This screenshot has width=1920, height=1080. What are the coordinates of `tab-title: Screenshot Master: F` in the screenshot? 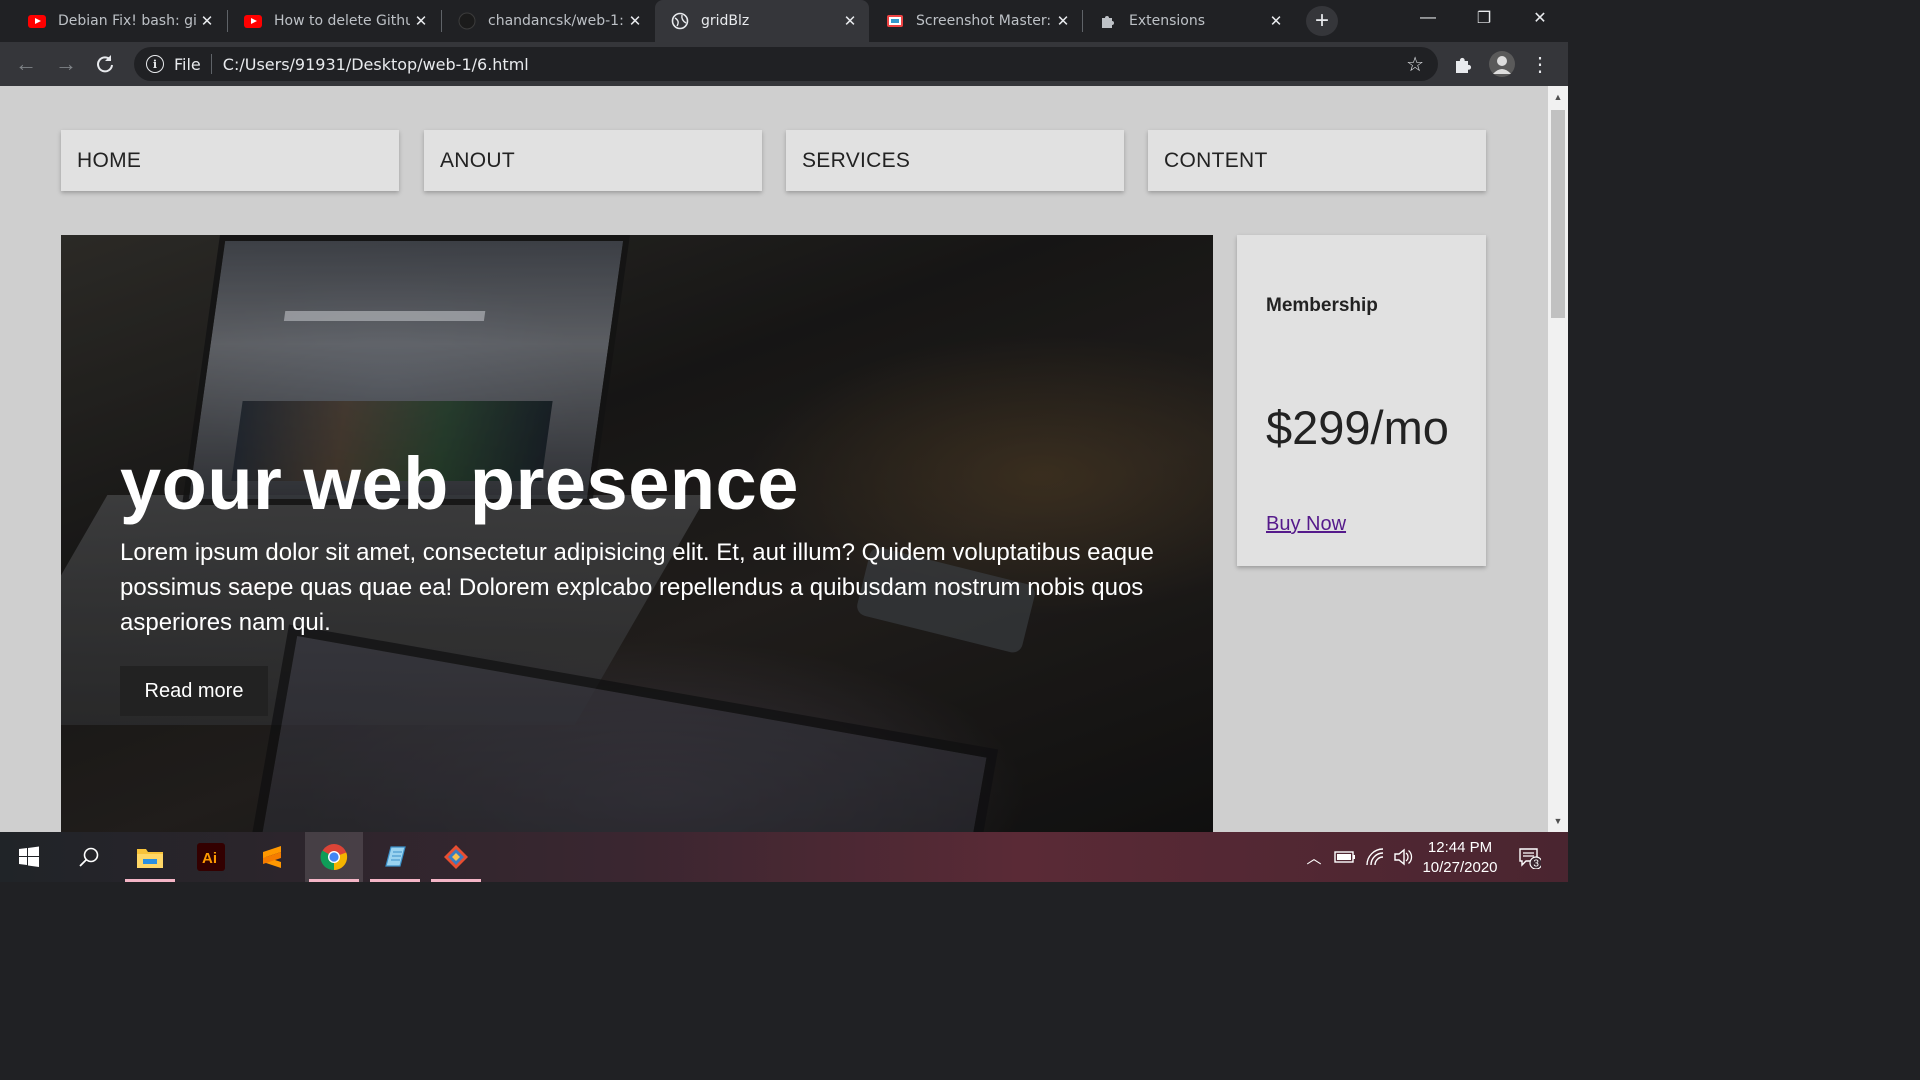 It's located at (984, 21).